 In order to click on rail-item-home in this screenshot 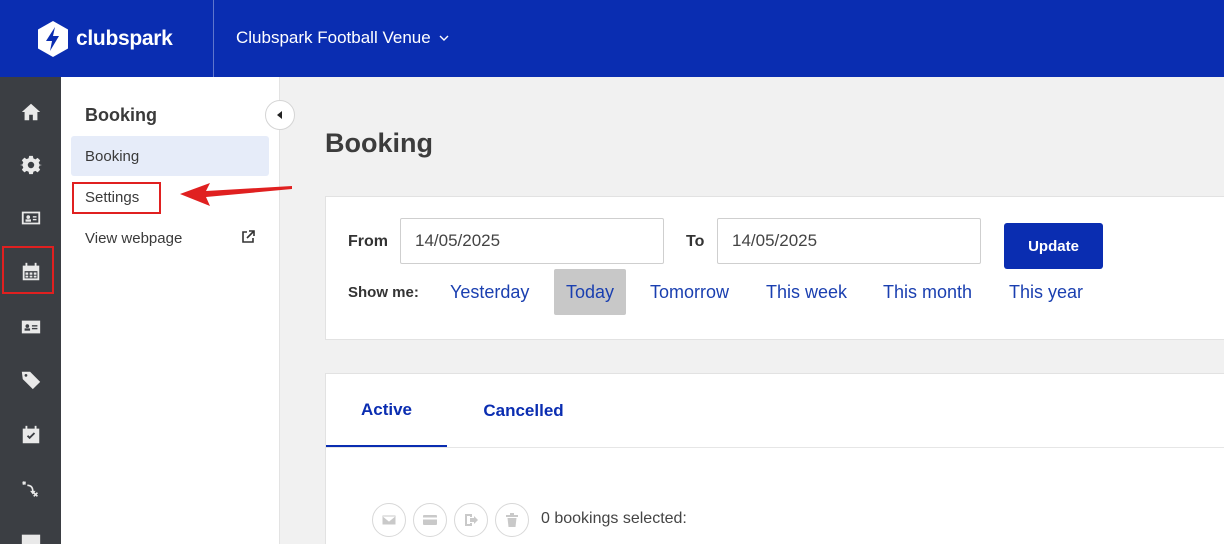, I will do `click(30, 112)`.